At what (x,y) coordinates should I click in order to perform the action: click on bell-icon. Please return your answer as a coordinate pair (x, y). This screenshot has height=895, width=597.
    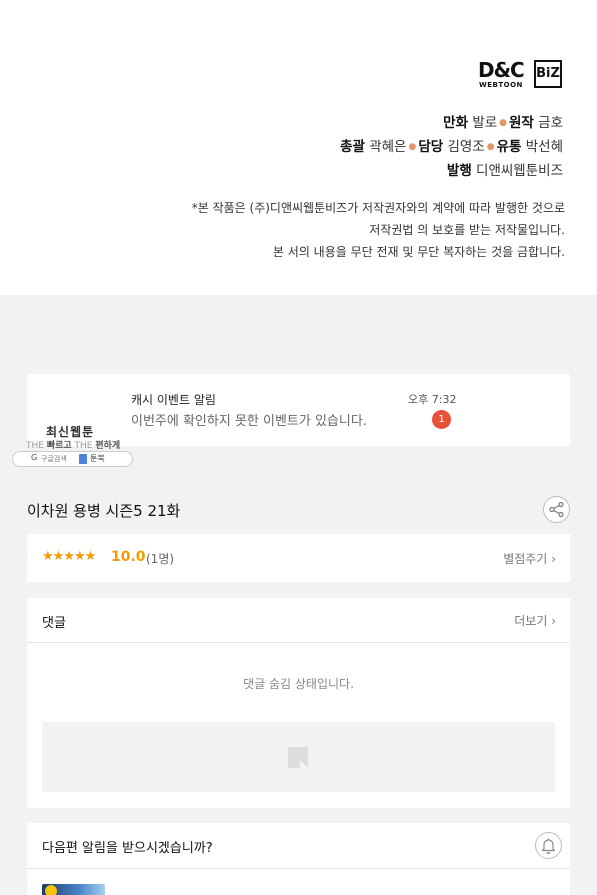
    Looking at the image, I should click on (548, 846).